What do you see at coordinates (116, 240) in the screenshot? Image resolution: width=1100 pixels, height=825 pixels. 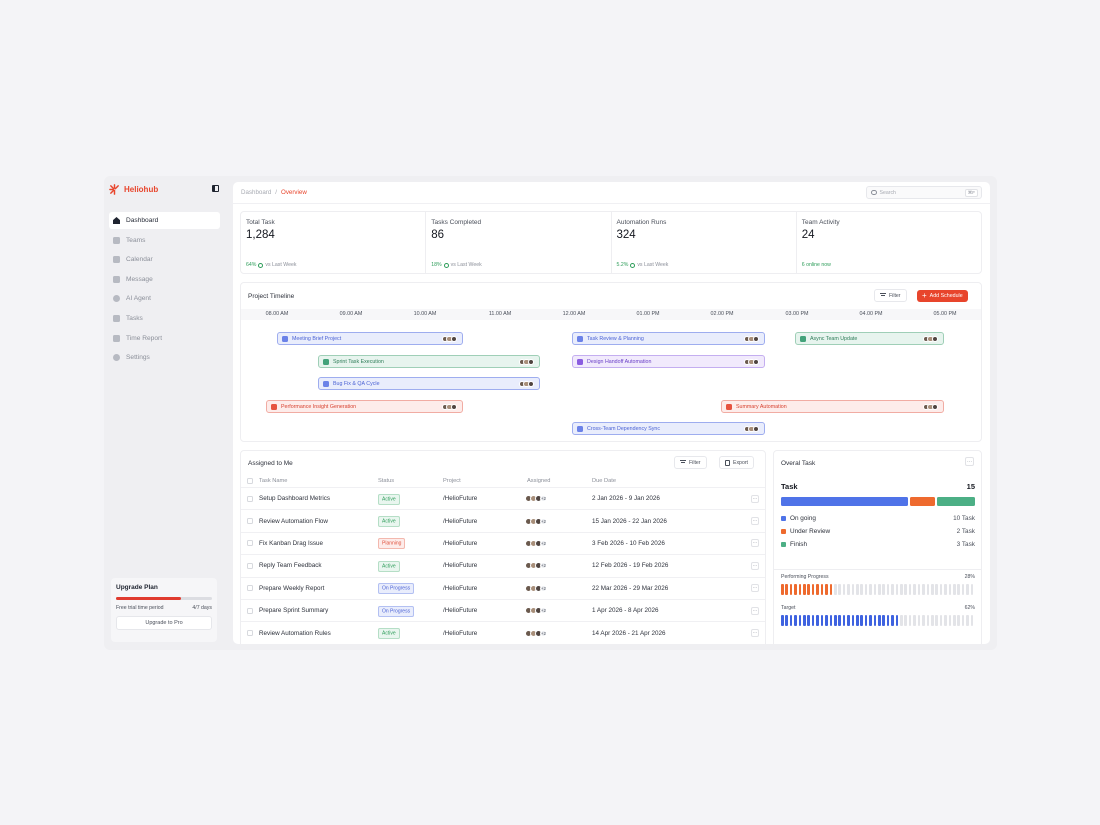 I see `users-icon` at bounding box center [116, 240].